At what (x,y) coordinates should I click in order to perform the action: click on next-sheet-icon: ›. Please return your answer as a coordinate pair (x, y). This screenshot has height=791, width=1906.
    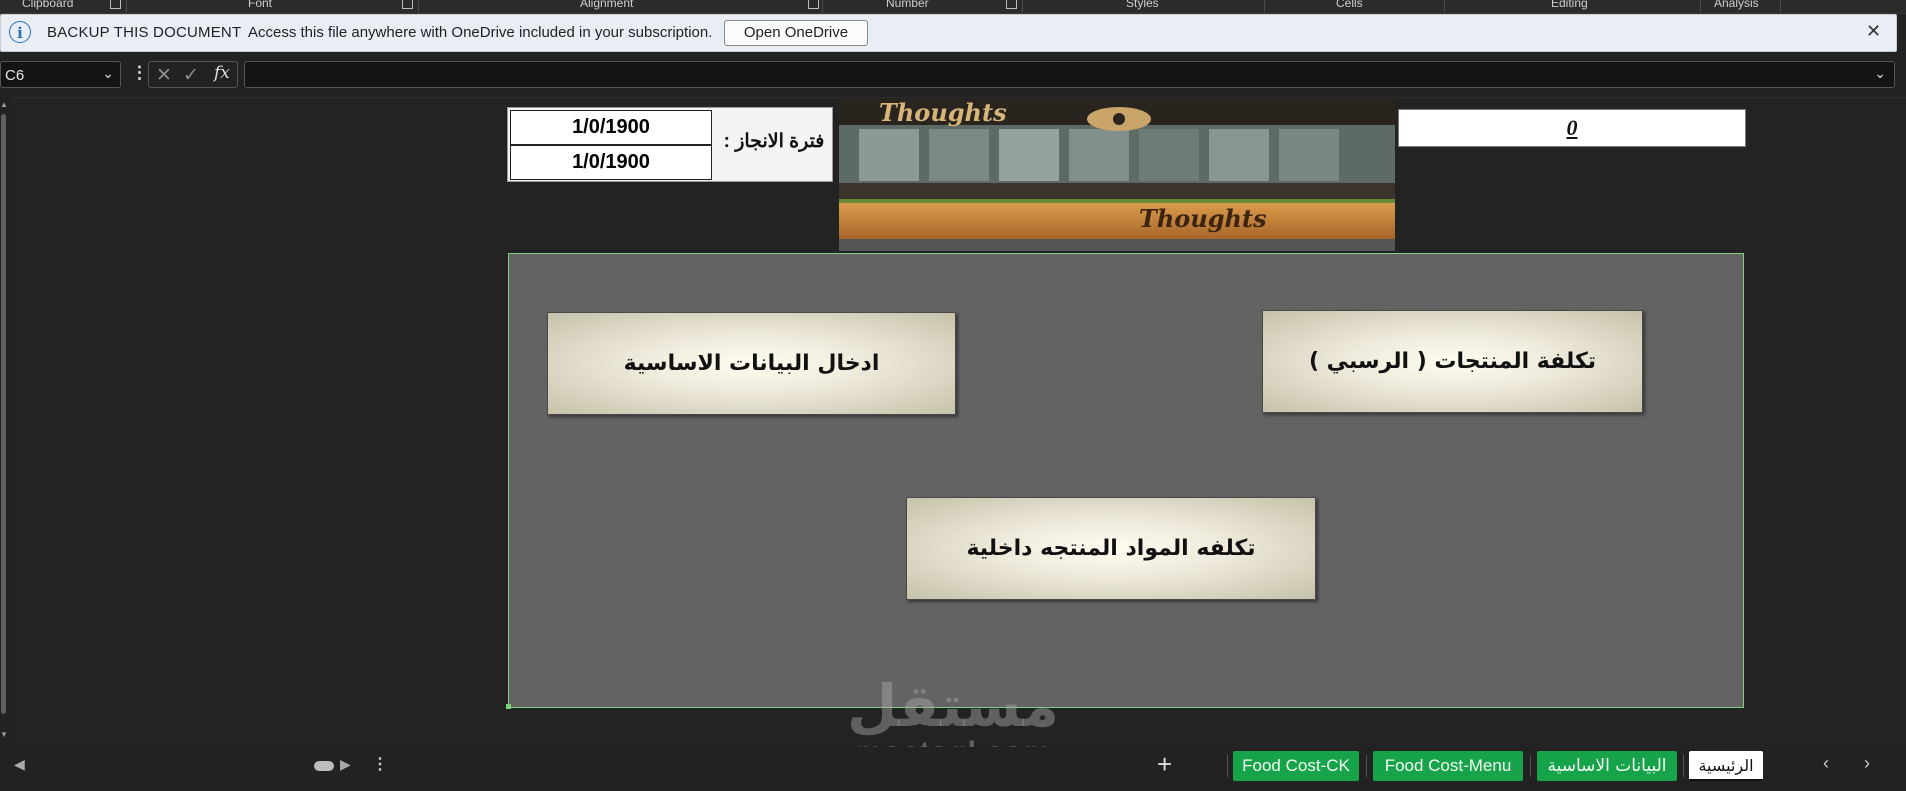
    Looking at the image, I should click on (1867, 763).